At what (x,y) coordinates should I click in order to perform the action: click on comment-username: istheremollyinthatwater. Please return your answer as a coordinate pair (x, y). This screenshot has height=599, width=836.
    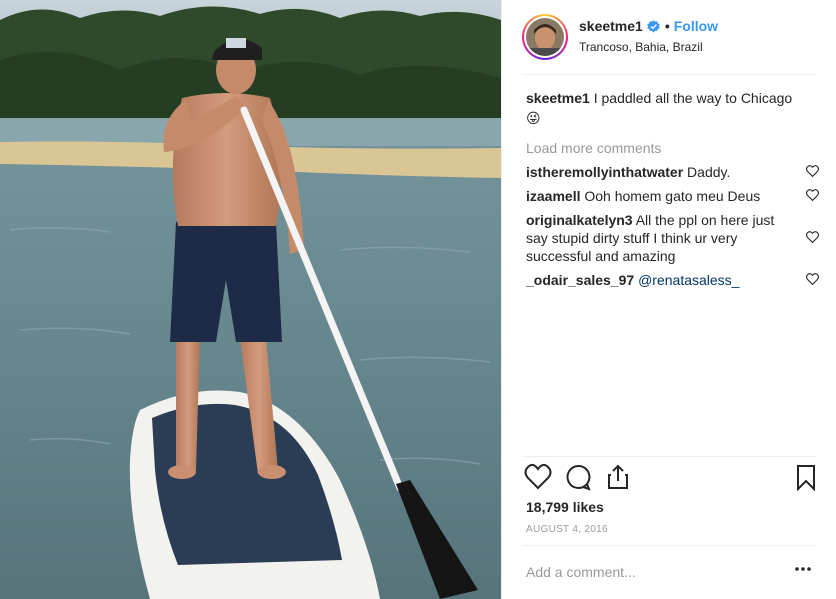
    Looking at the image, I should click on (604, 172).